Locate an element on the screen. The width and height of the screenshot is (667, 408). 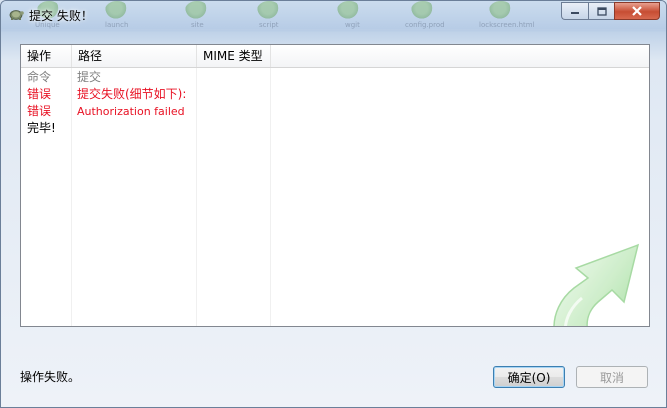
close-icon is located at coordinates (637, 11).